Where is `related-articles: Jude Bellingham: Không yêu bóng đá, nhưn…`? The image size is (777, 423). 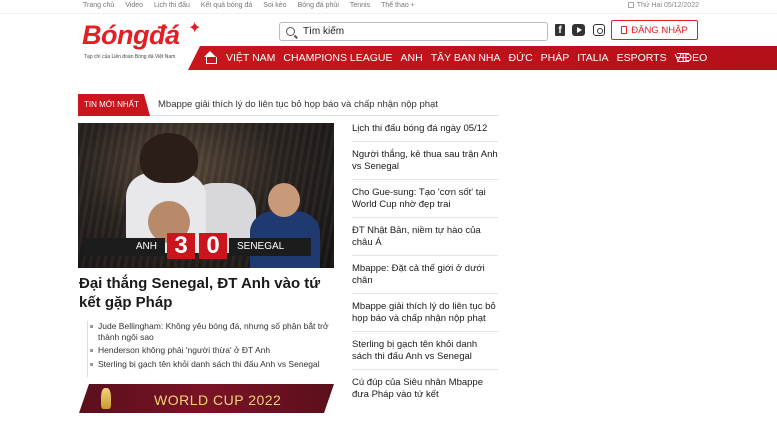
related-articles: Jude Bellingham: Không yêu bóng đá, nhưn… is located at coordinates (215, 346).